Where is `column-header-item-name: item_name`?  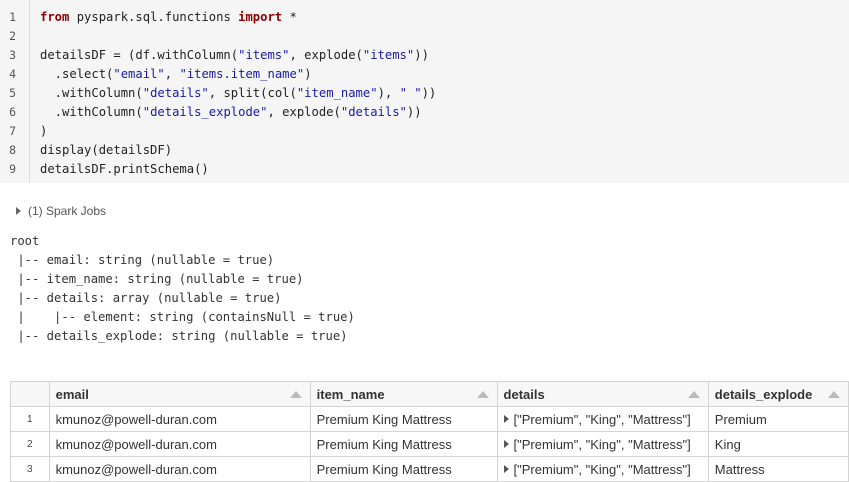 column-header-item-name: item_name is located at coordinates (403, 394).